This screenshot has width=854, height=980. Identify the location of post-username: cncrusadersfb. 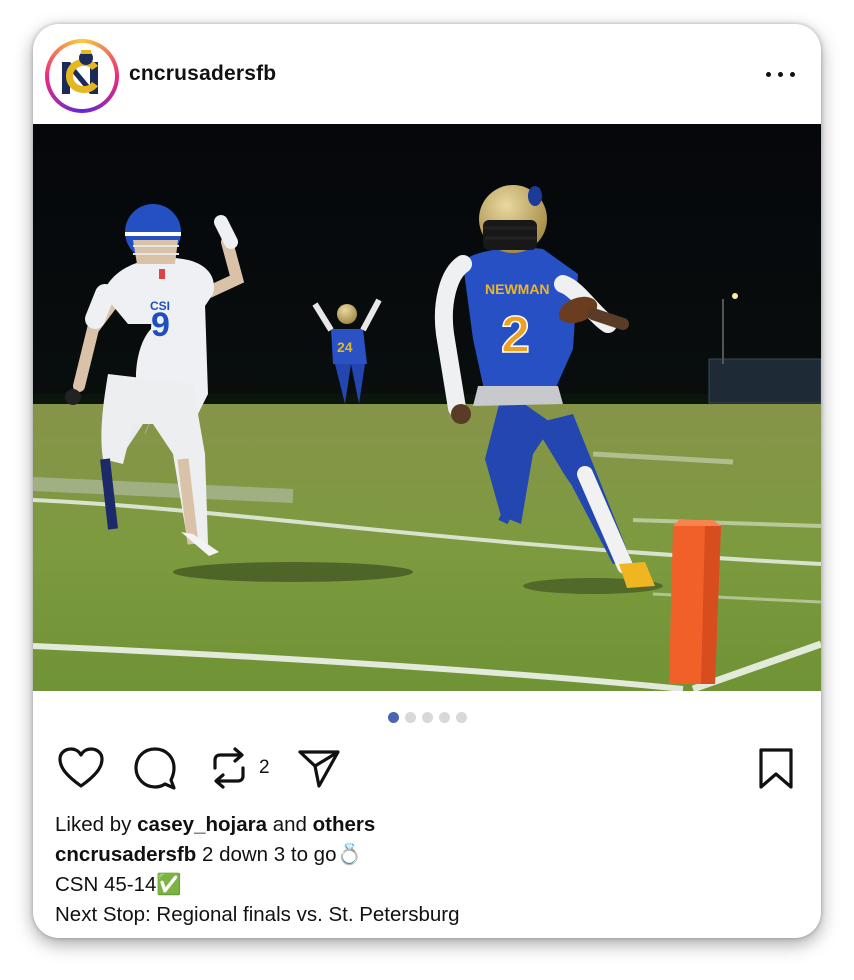
(202, 74).